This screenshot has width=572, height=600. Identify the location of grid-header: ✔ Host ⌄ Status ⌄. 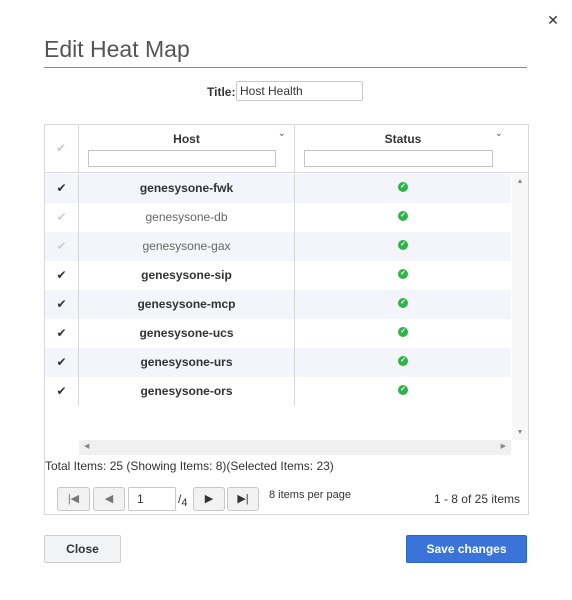
(286, 149).